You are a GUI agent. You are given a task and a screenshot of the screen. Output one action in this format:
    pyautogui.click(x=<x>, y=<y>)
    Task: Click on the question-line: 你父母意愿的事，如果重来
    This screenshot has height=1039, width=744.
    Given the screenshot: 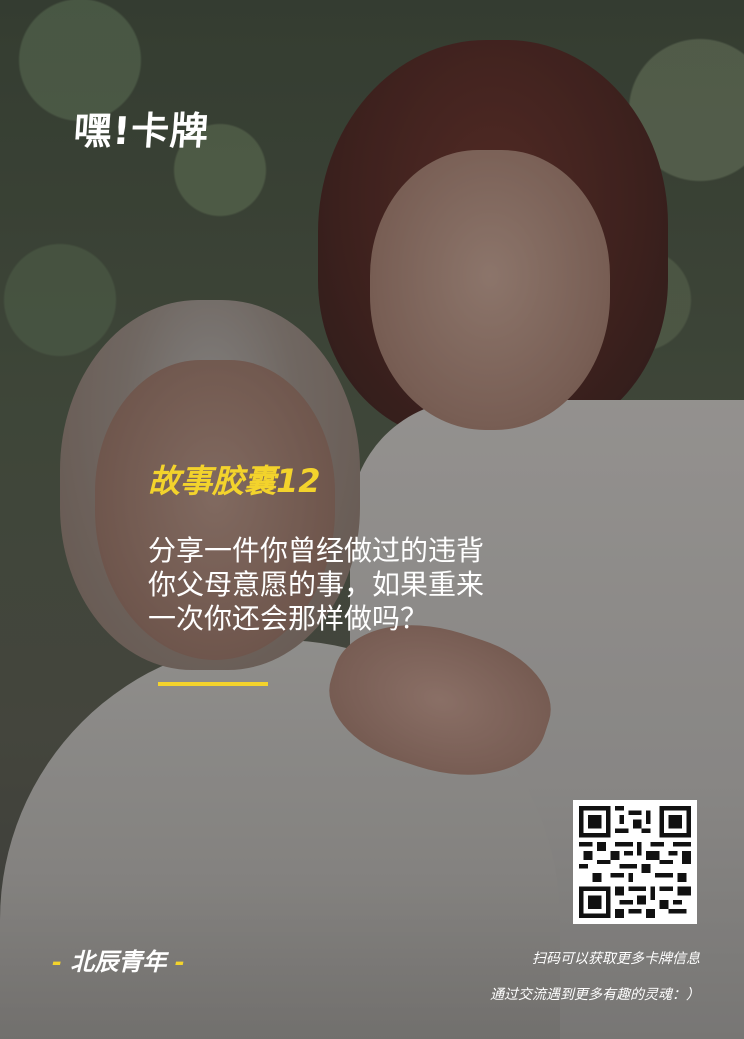 What is the action you would take?
    pyautogui.click(x=316, y=584)
    